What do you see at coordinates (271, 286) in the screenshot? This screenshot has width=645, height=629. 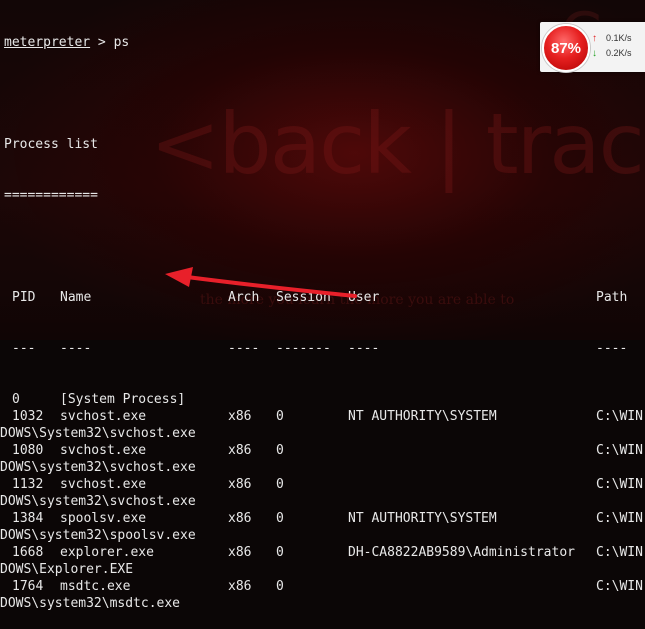 I see `arrow-shaft` at bounding box center [271, 286].